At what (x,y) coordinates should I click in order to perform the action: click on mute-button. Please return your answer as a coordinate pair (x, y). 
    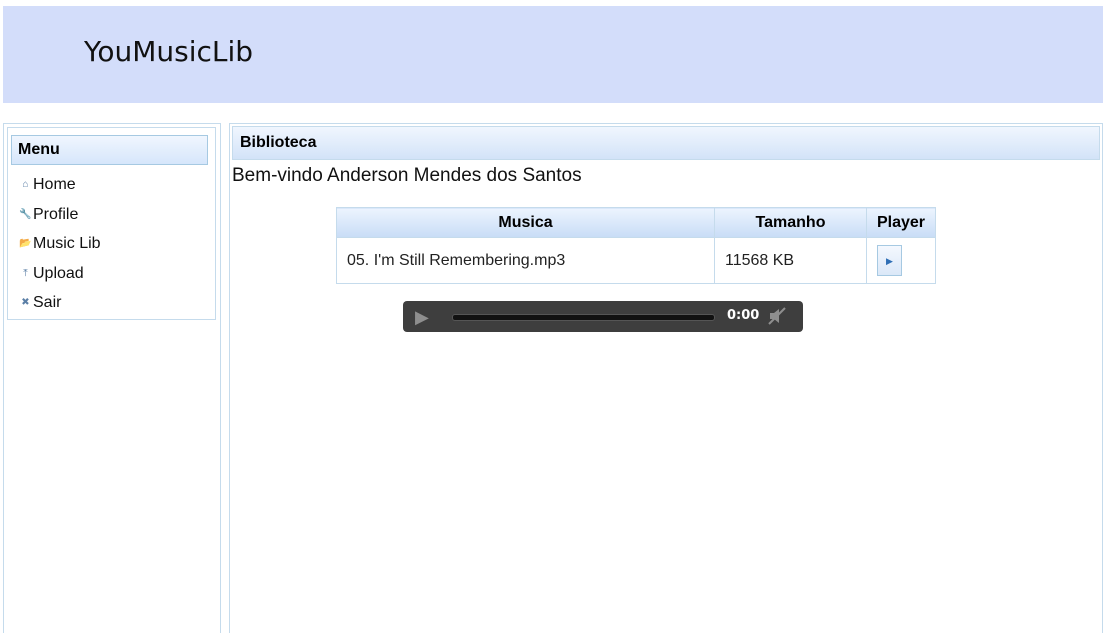
    Looking at the image, I should click on (777, 316).